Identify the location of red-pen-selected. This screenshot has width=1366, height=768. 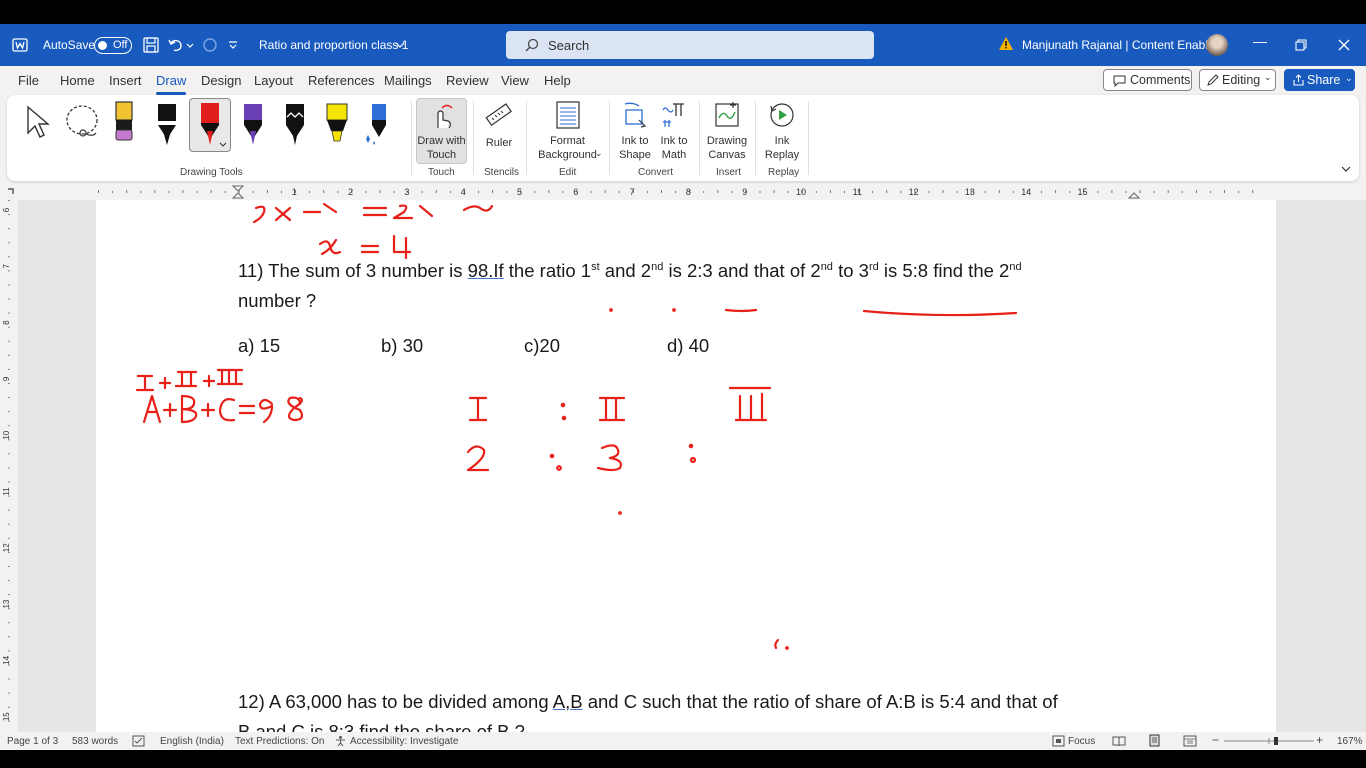
(210, 125).